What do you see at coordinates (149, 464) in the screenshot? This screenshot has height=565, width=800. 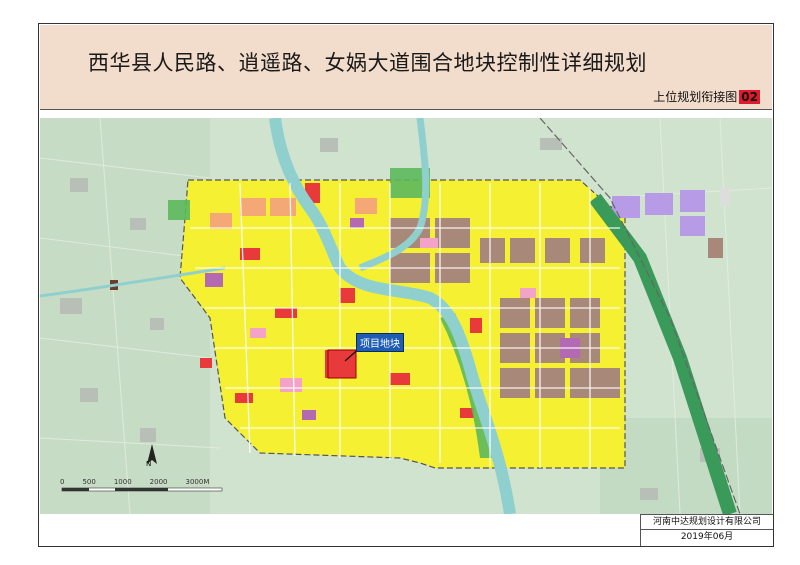 I see `north-label: N` at bounding box center [149, 464].